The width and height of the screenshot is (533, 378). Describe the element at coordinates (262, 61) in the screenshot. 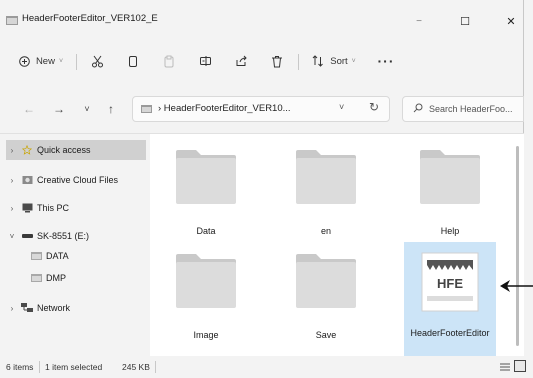

I see `command-bar: New ˅ Sort ˅ ···` at that location.